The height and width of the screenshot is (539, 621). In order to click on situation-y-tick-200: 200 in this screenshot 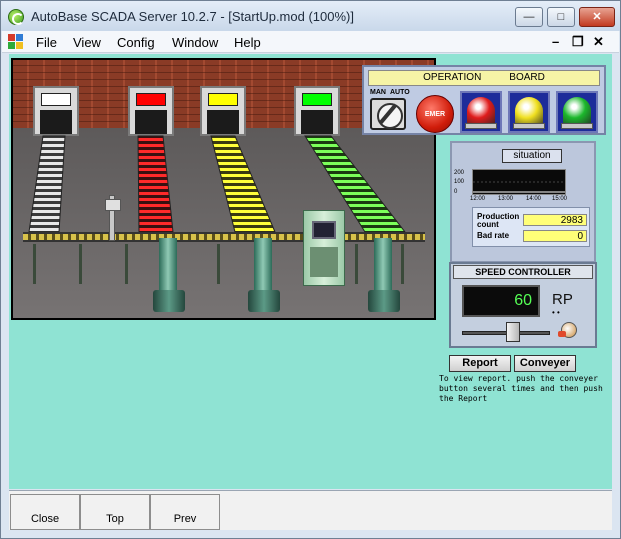, I will do `click(459, 173)`.